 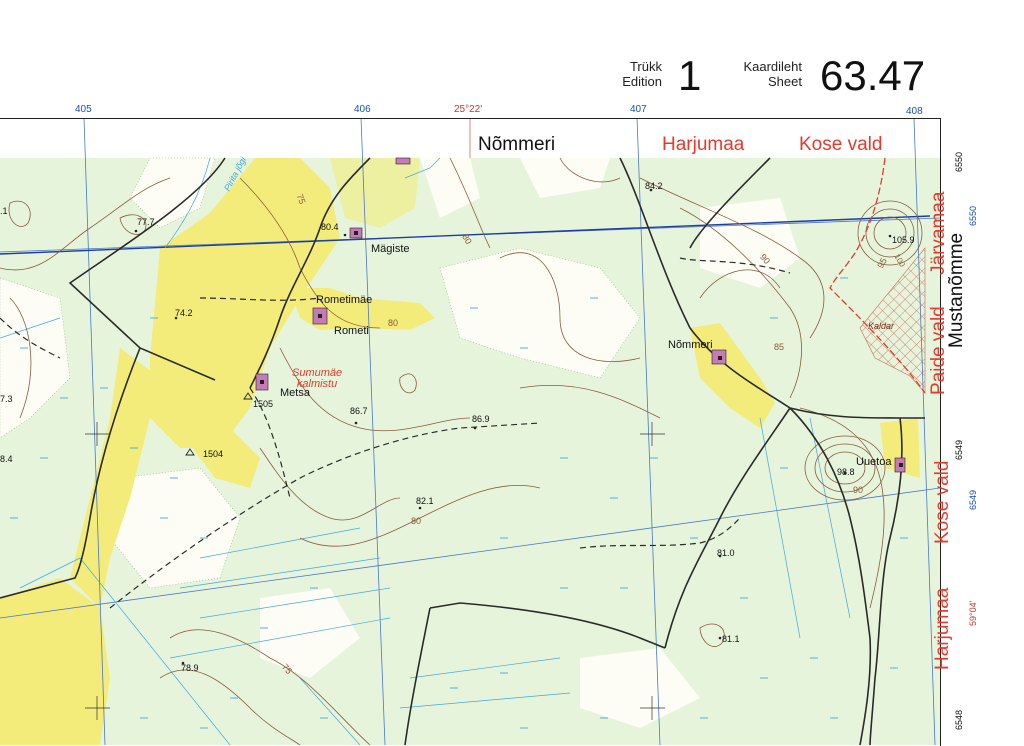 What do you see at coordinates (638, 109) in the screenshot?
I see `grid-label-407: 407` at bounding box center [638, 109].